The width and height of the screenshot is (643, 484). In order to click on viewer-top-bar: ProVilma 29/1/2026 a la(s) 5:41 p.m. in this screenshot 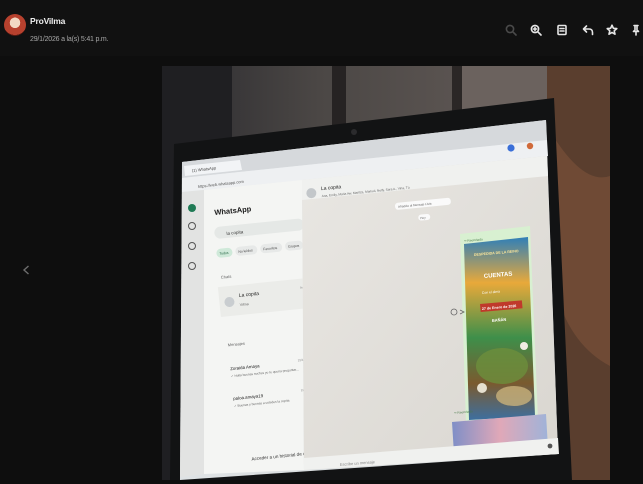, I will do `click(321, 28)`.